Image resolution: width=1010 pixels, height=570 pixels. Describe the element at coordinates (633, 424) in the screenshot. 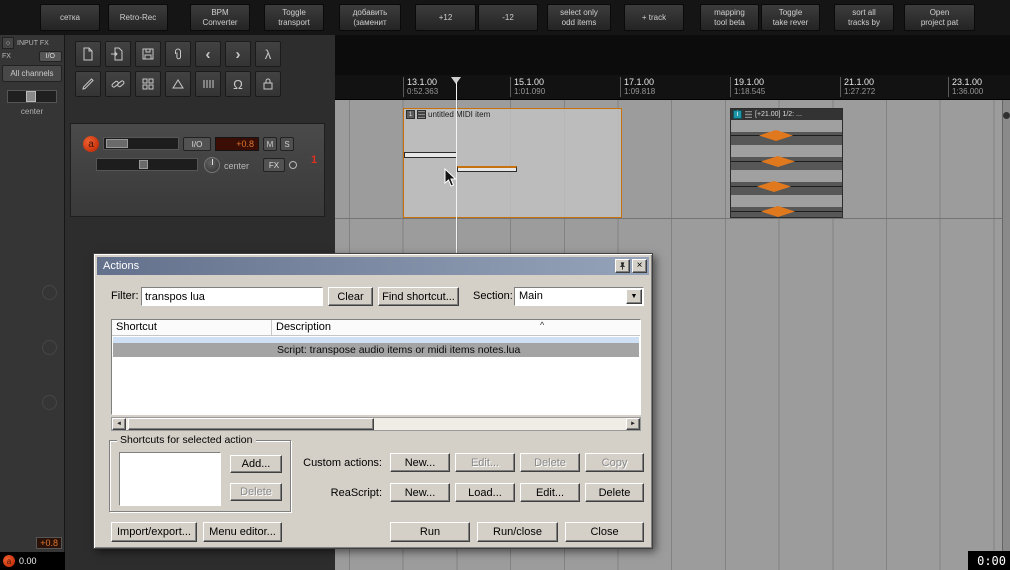

I see `scroll-right-icon: ►` at that location.